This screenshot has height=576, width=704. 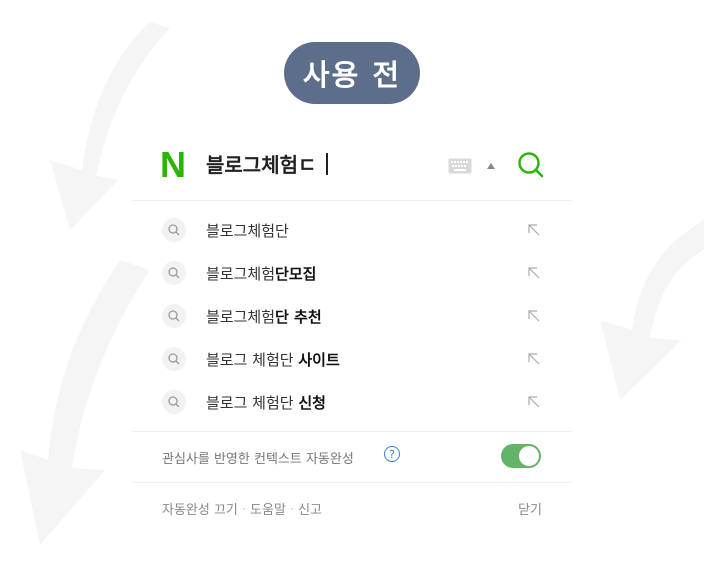 What do you see at coordinates (273, 360) in the screenshot?
I see `suggestion-text: 블로그 체험단 사이트` at bounding box center [273, 360].